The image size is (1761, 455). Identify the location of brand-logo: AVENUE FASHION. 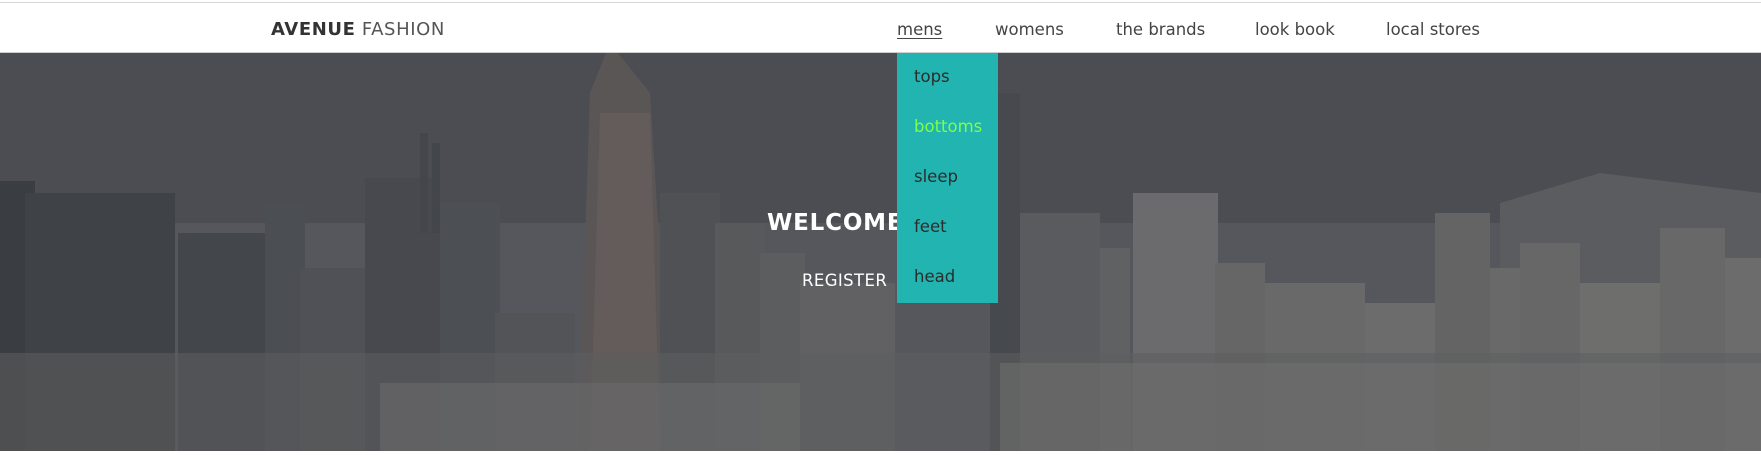
(358, 29).